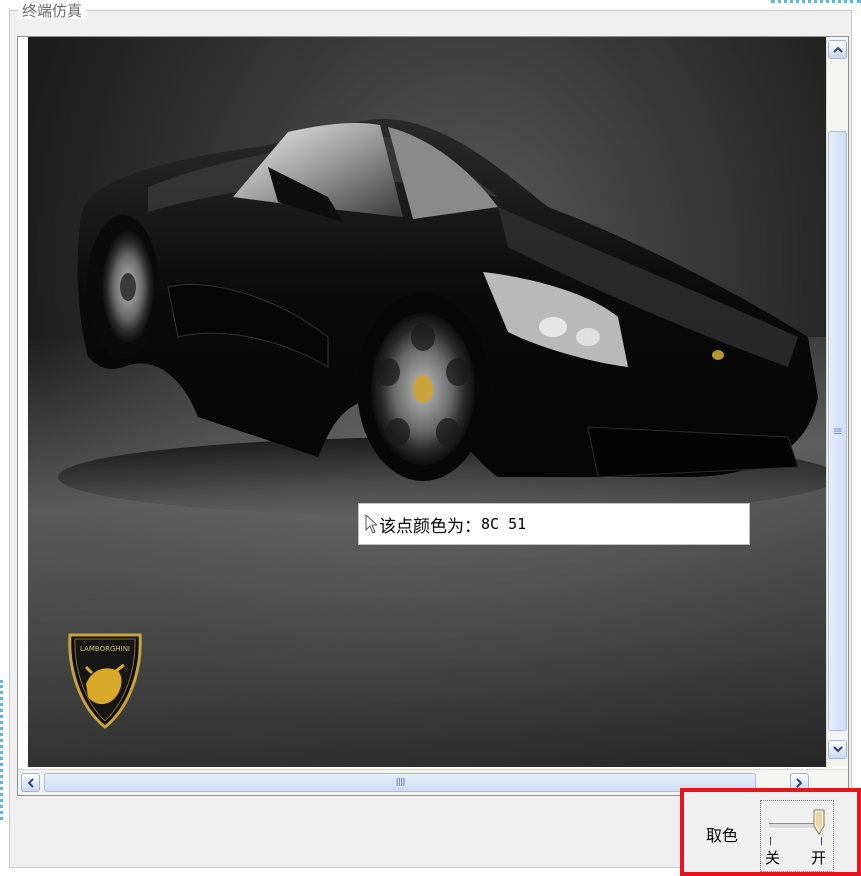 The width and height of the screenshot is (861, 876). I want to click on vertical-scrollbar: ≡, so click(837, 402).